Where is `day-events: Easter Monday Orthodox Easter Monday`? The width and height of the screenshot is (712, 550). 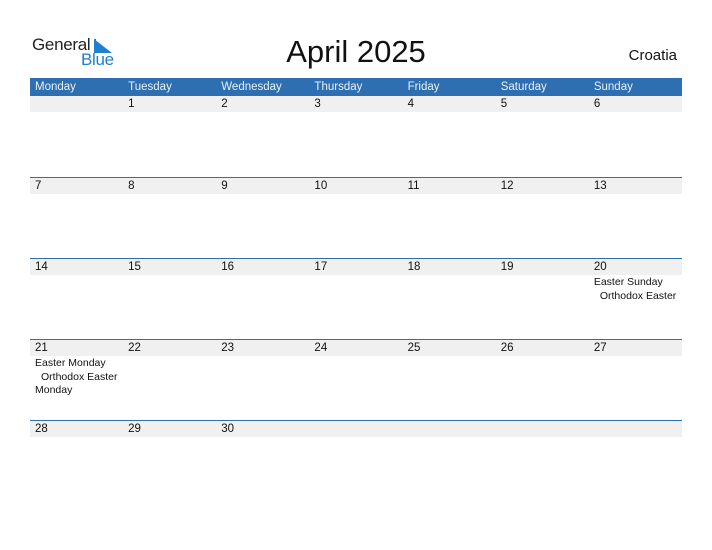 day-events: Easter Monday Orthodox Easter Monday is located at coordinates (76, 377).